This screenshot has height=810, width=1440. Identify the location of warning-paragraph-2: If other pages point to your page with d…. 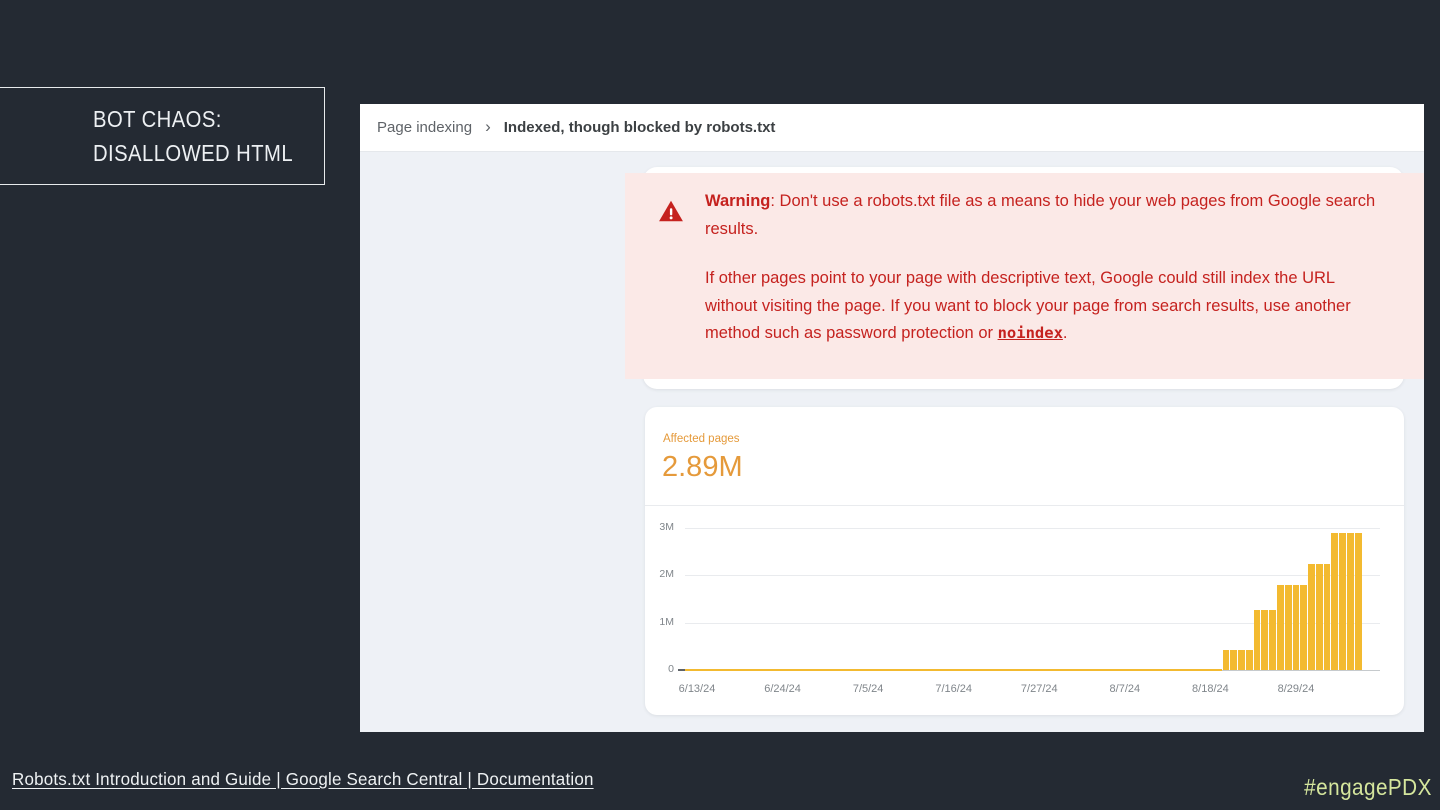
(1046, 306).